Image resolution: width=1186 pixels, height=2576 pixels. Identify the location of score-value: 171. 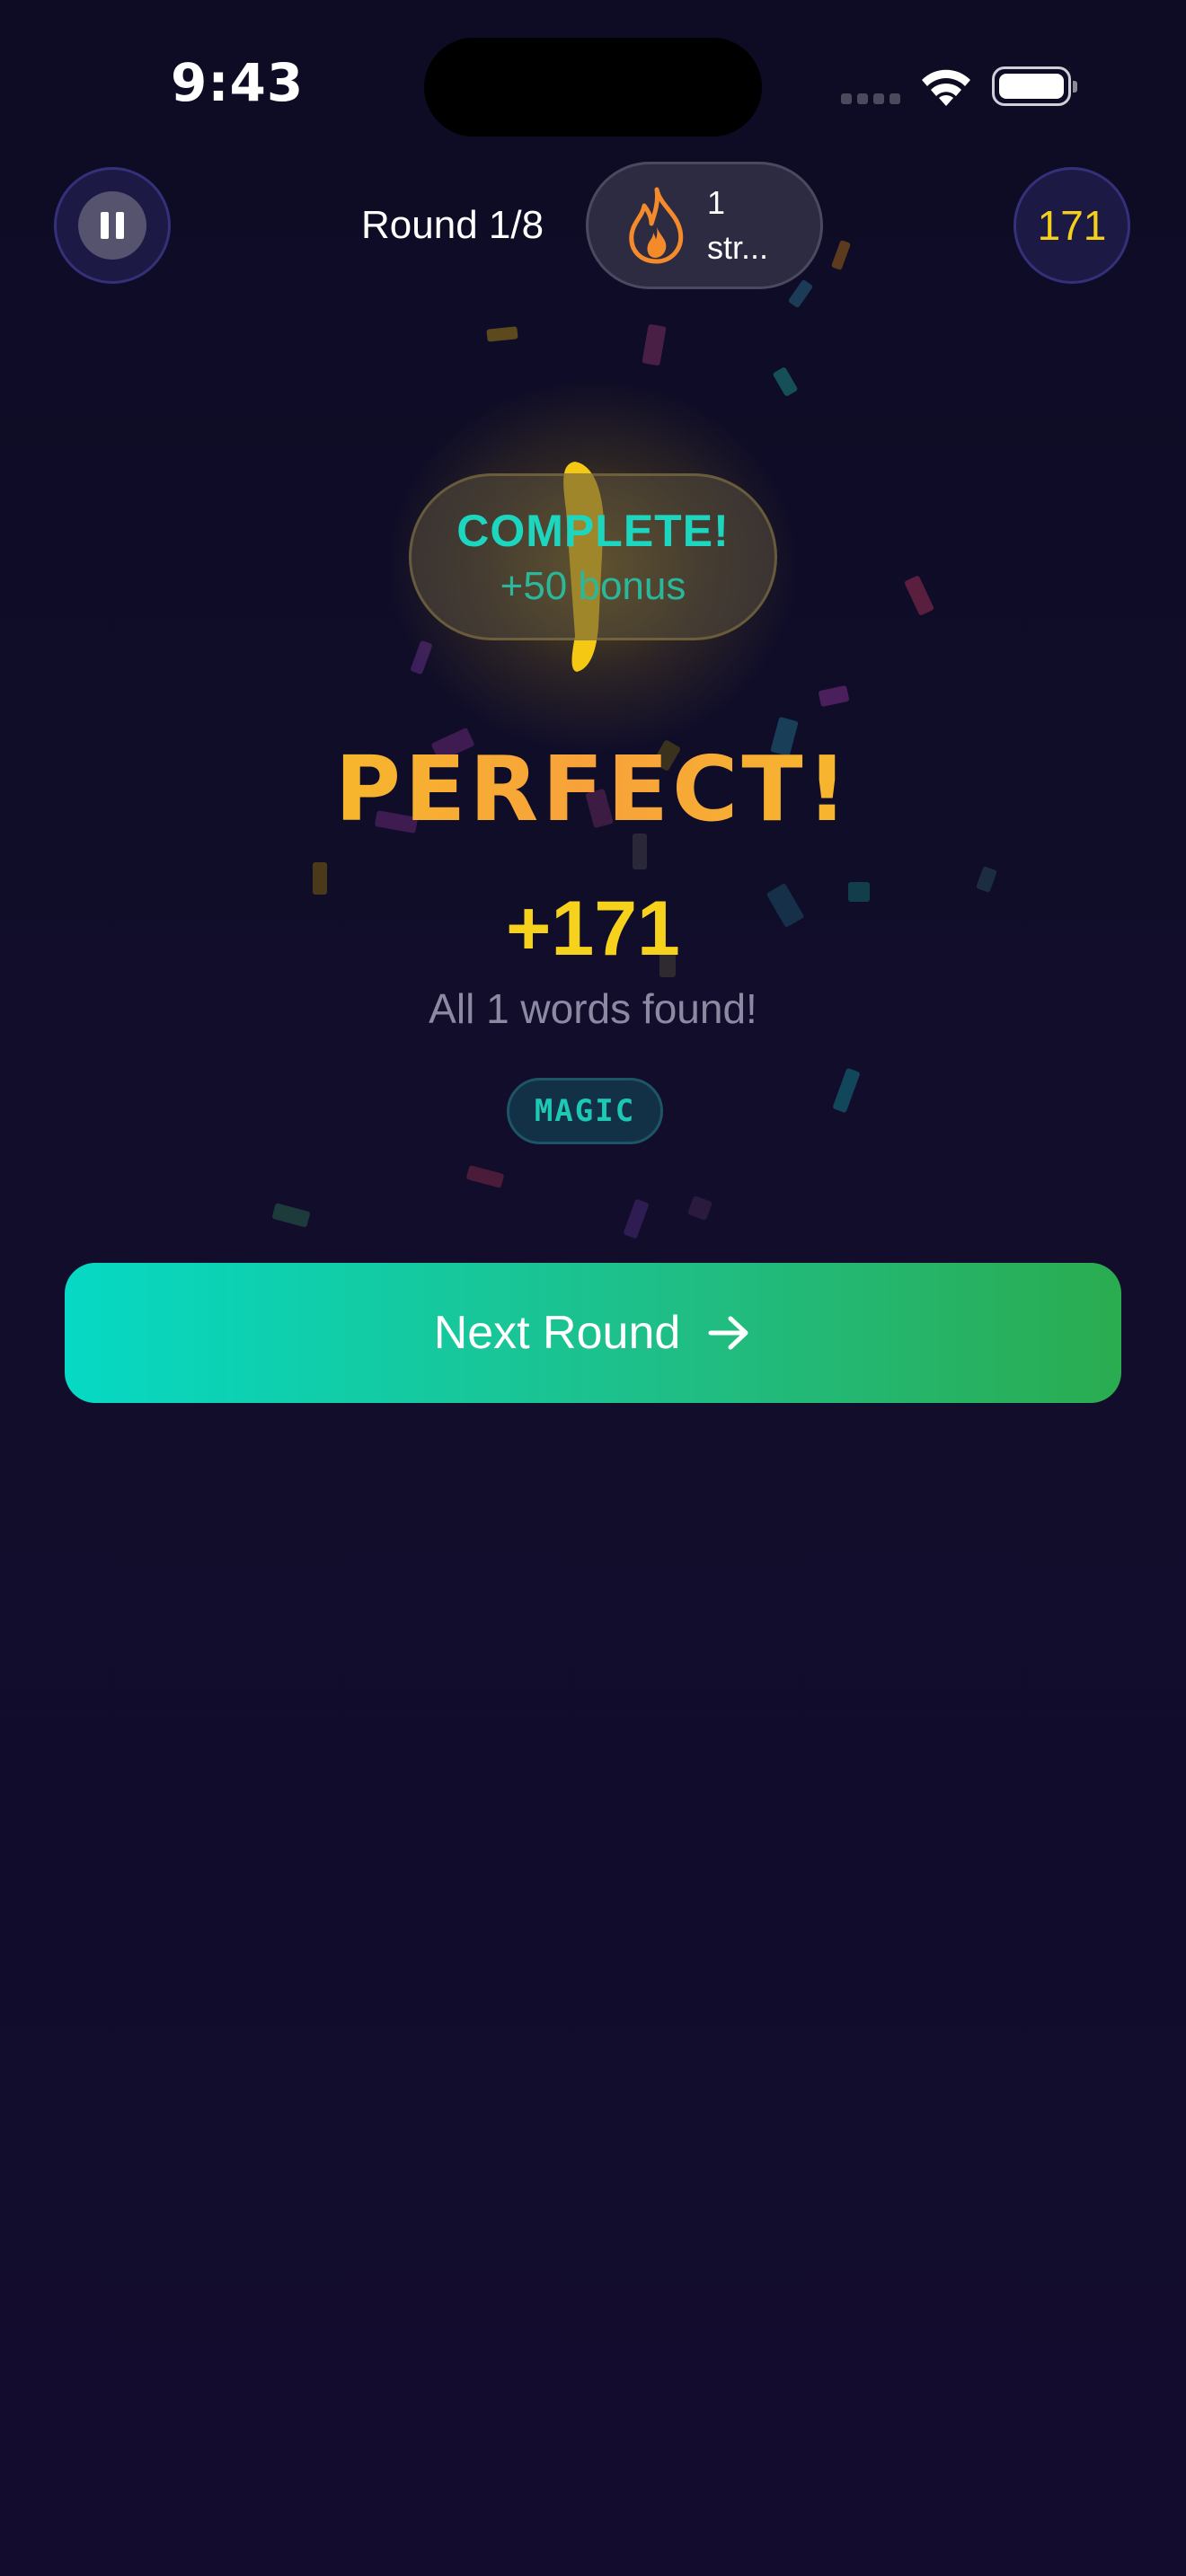
(1072, 225).